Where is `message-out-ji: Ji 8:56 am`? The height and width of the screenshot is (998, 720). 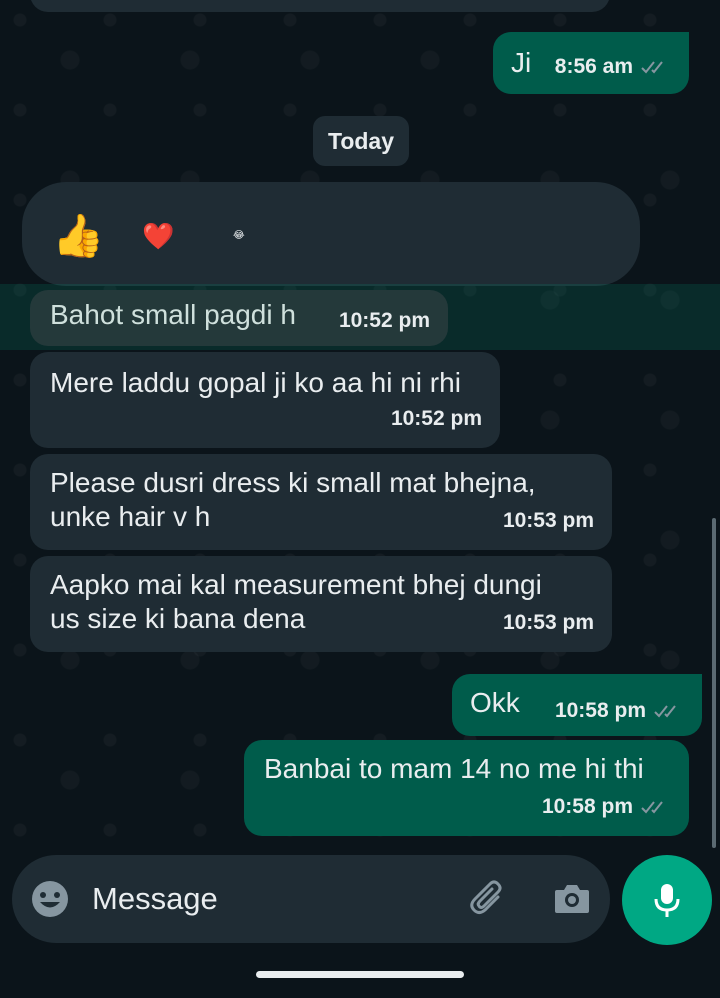 message-out-ji: Ji 8:56 am is located at coordinates (591, 63).